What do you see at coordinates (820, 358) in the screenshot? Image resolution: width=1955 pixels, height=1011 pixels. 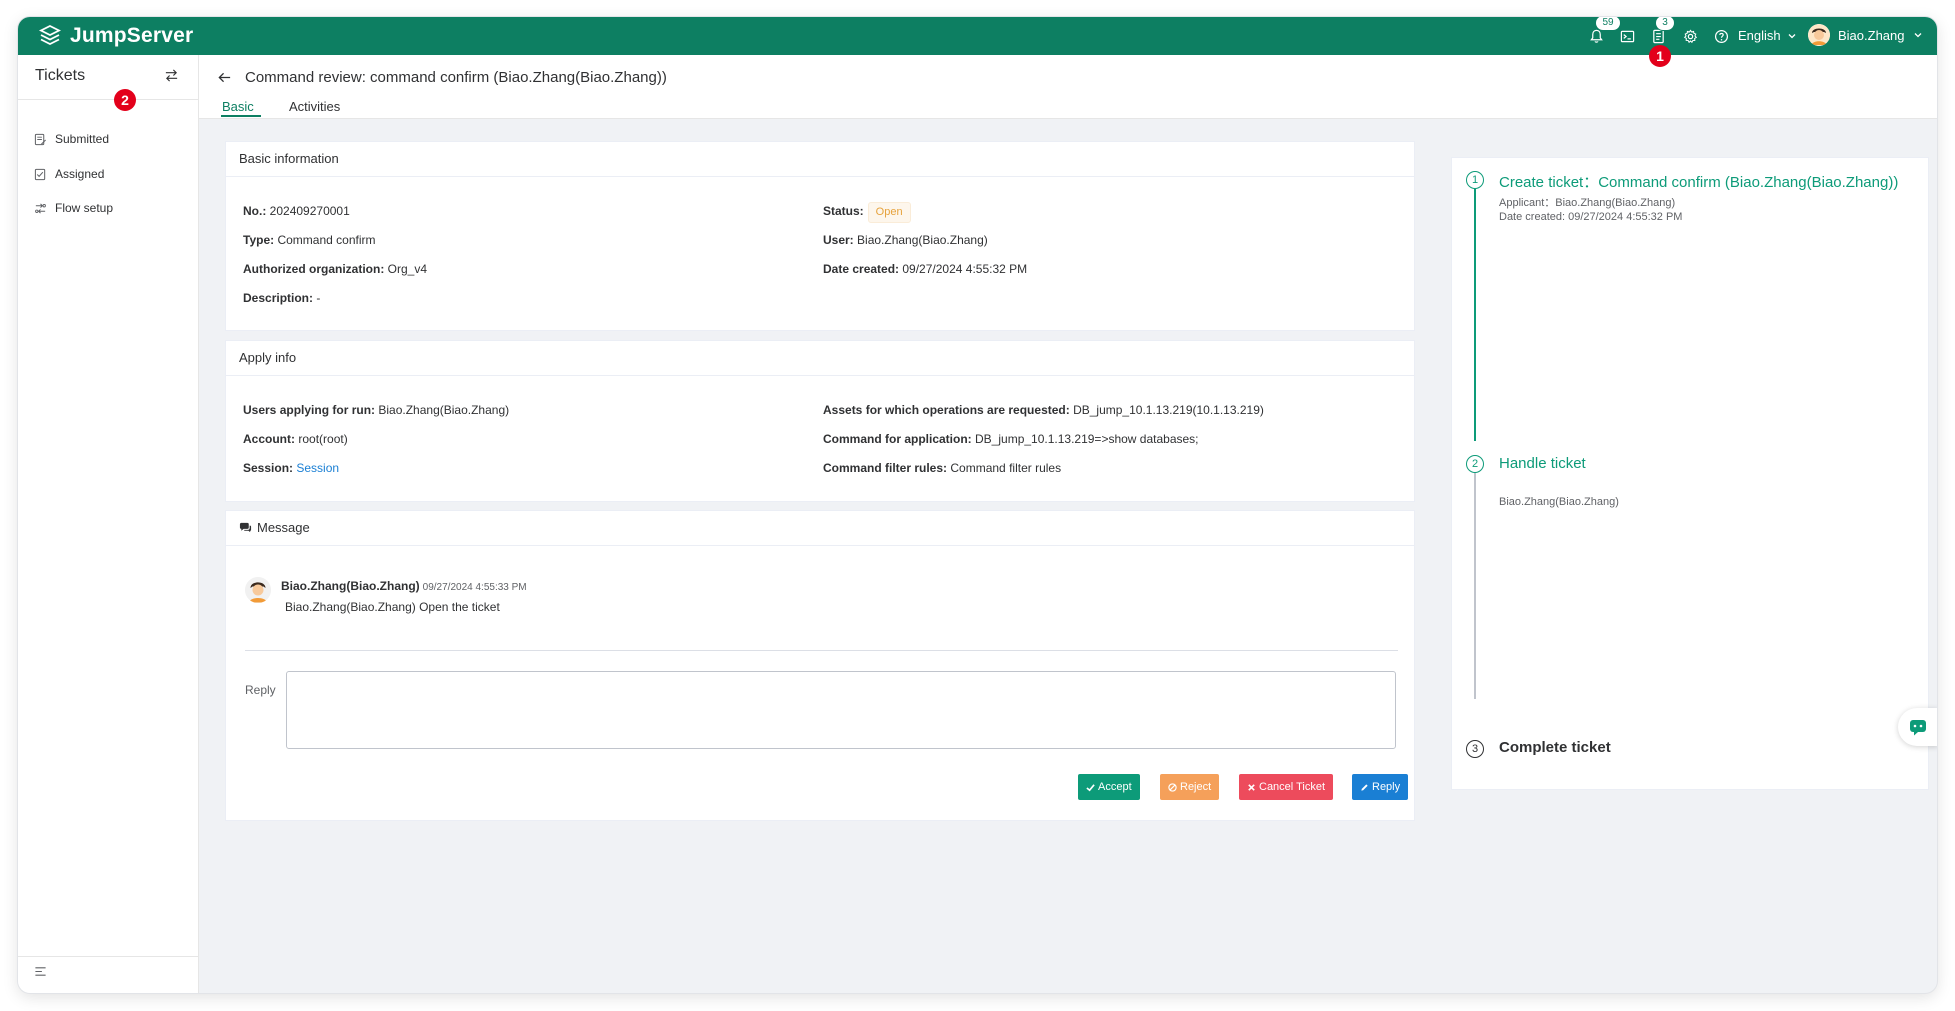 I see `apply-info-title: Apply info` at bounding box center [820, 358].